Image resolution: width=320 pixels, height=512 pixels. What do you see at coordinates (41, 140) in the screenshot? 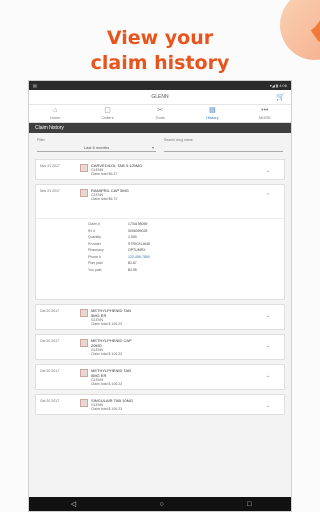
I see `filter-label: Filter` at bounding box center [41, 140].